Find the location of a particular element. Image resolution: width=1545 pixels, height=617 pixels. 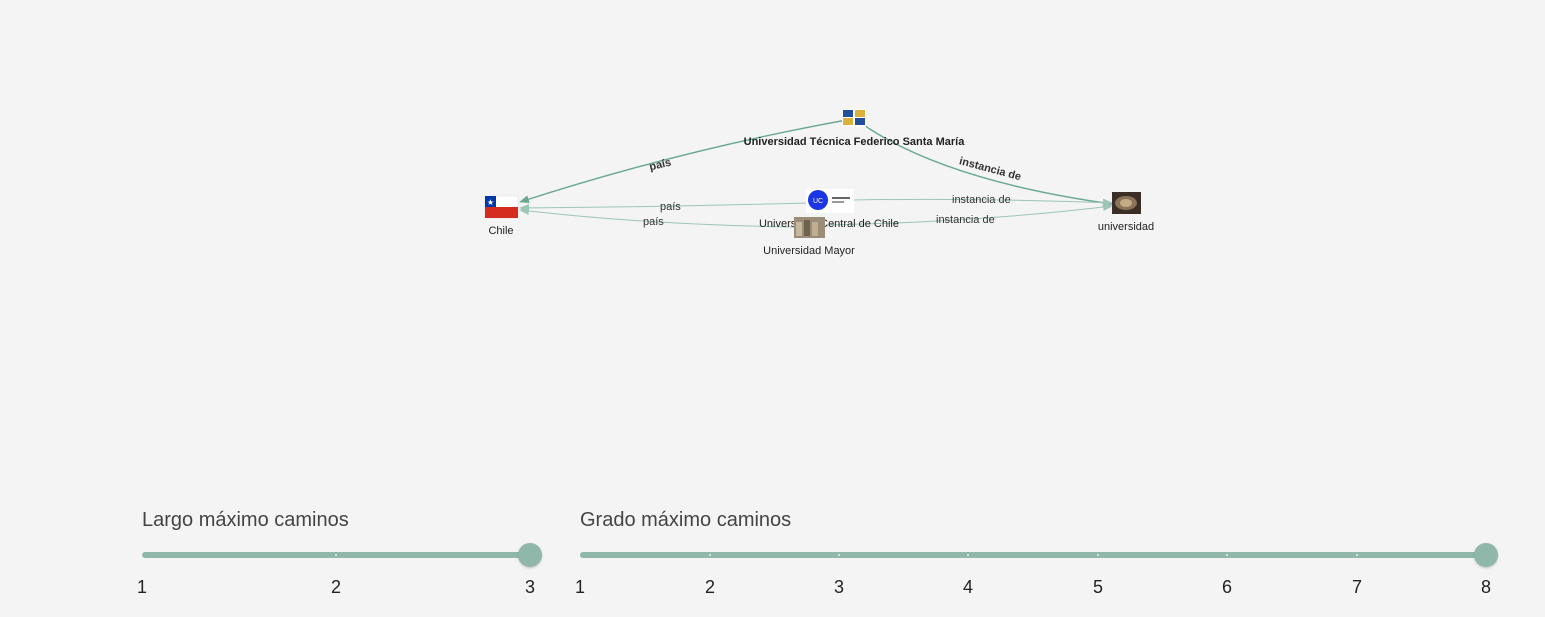

slider-grado-tick-1: 1 is located at coordinates (580, 587).